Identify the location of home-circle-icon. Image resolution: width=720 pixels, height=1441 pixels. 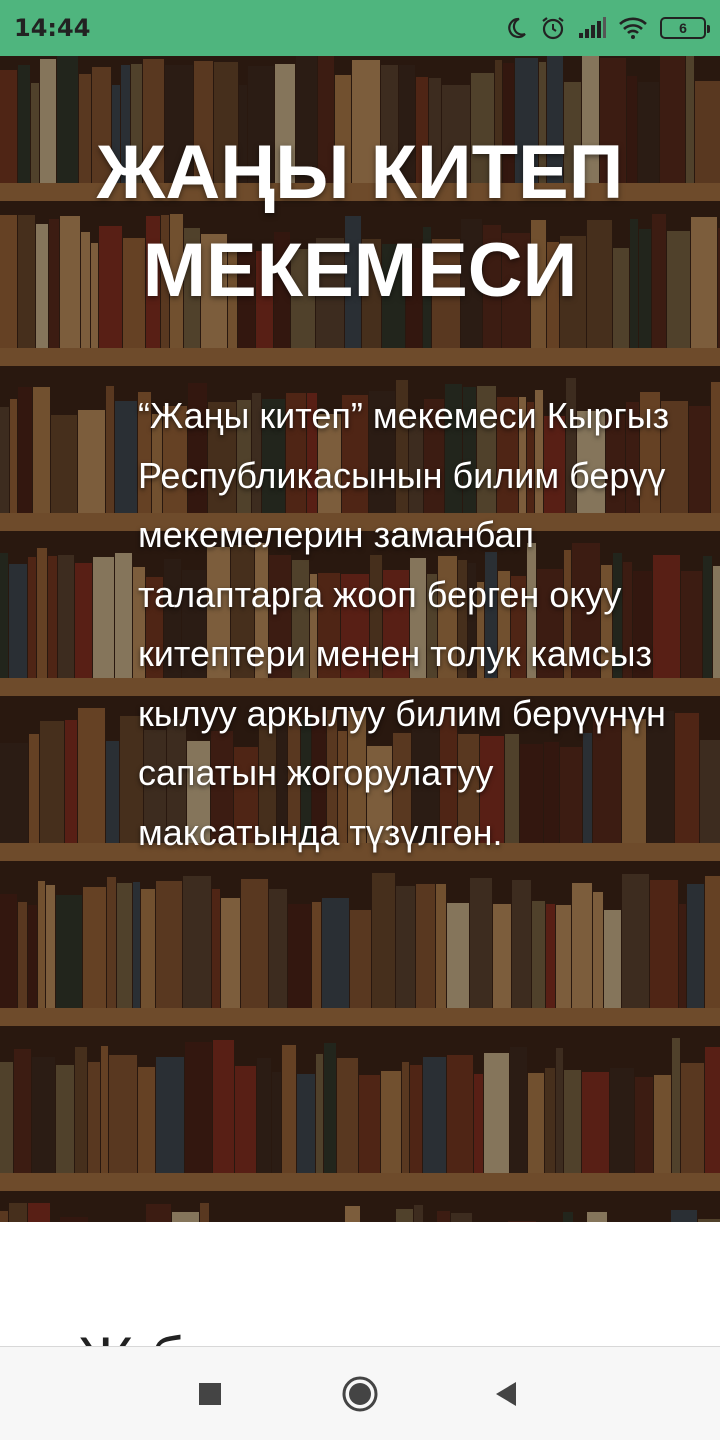
(360, 1394).